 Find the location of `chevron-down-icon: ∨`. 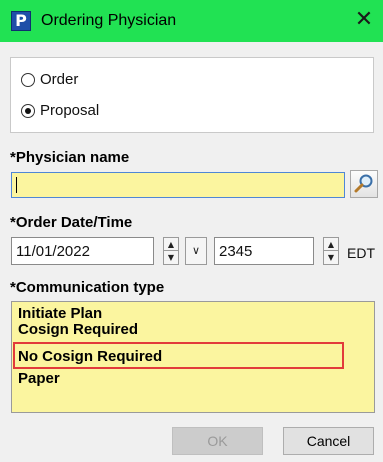

chevron-down-icon: ∨ is located at coordinates (196, 250).